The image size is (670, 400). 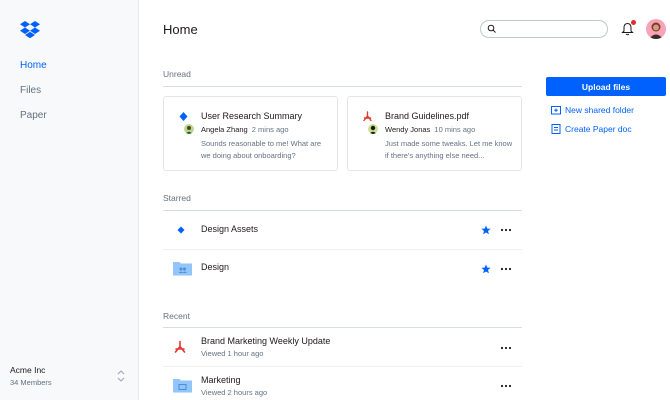 What do you see at coordinates (599, 110) in the screenshot?
I see `new-shared-folder-label: New shared folder` at bounding box center [599, 110].